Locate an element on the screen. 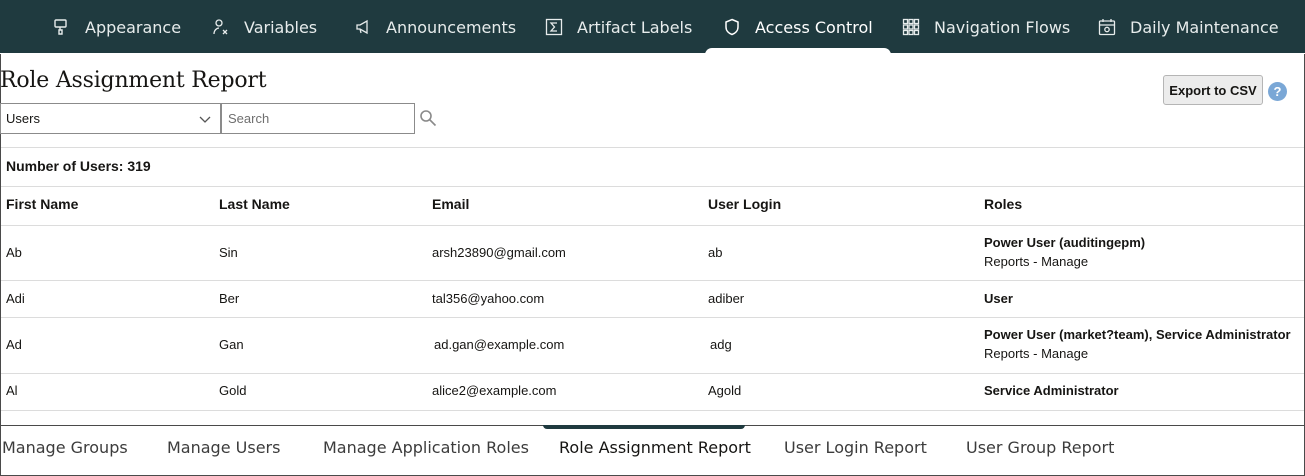  search-input is located at coordinates (318, 118).